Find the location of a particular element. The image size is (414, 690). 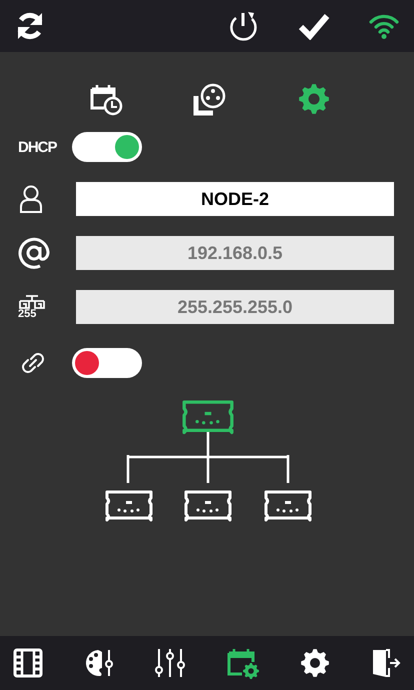

settings-icon is located at coordinates (314, 663).